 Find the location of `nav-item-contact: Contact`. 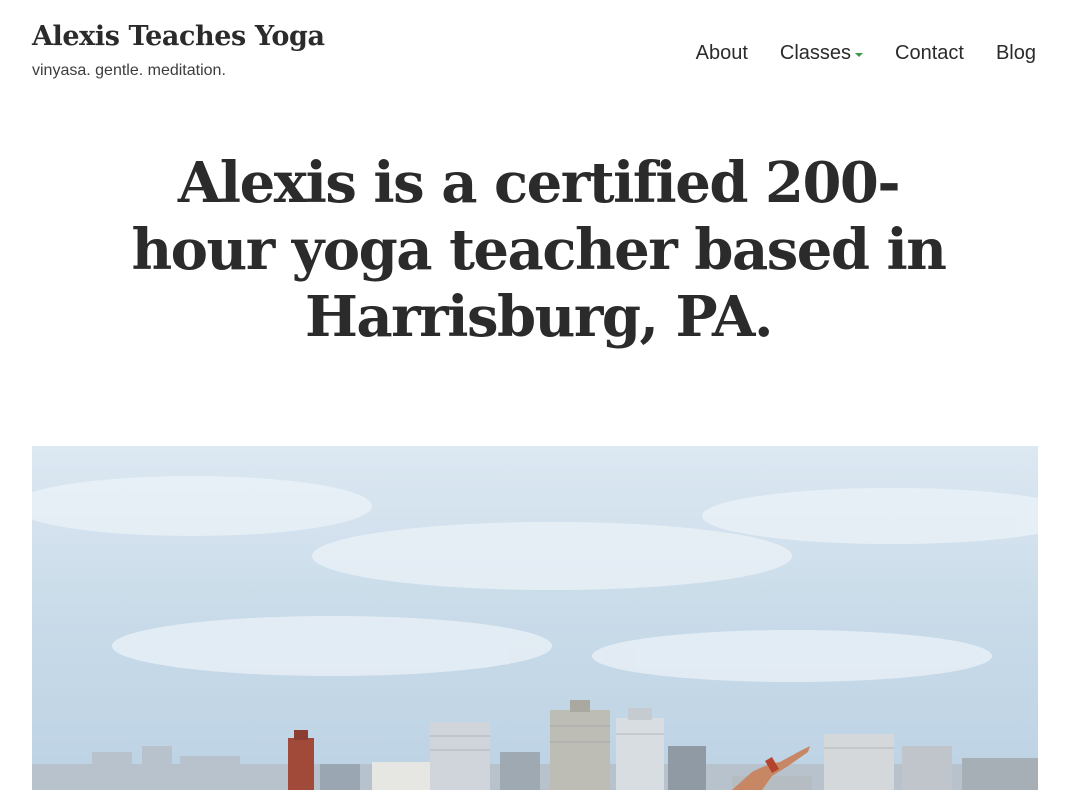

nav-item-contact: Contact is located at coordinates (929, 53).